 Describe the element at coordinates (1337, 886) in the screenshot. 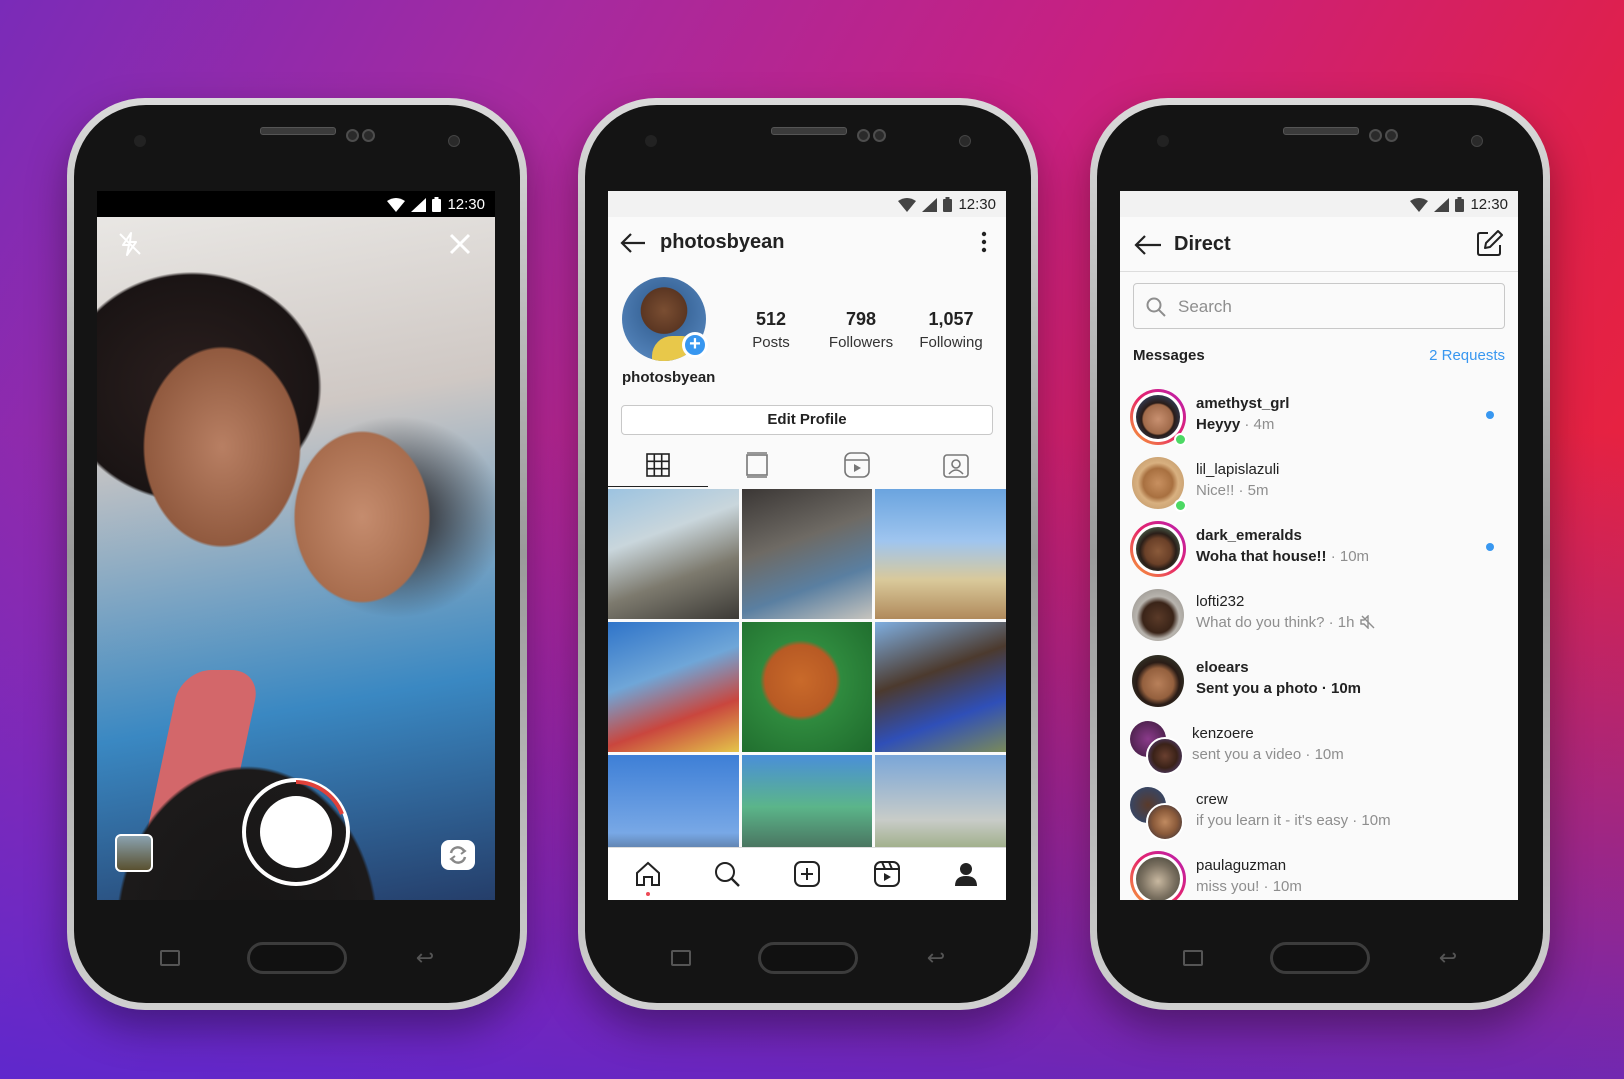

I see `thread-preview: miss you! · 10m` at that location.